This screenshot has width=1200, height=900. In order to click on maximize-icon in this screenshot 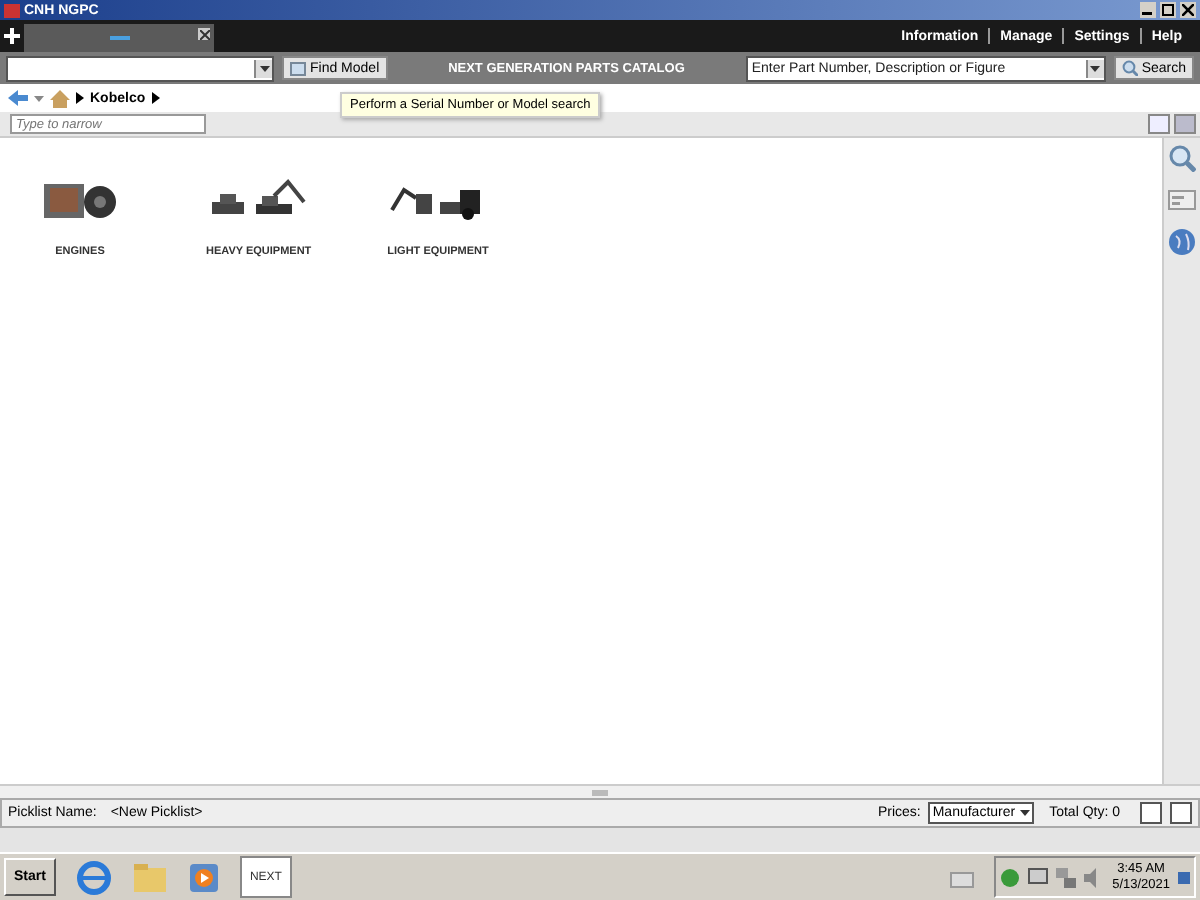, I will do `click(1168, 10)`.